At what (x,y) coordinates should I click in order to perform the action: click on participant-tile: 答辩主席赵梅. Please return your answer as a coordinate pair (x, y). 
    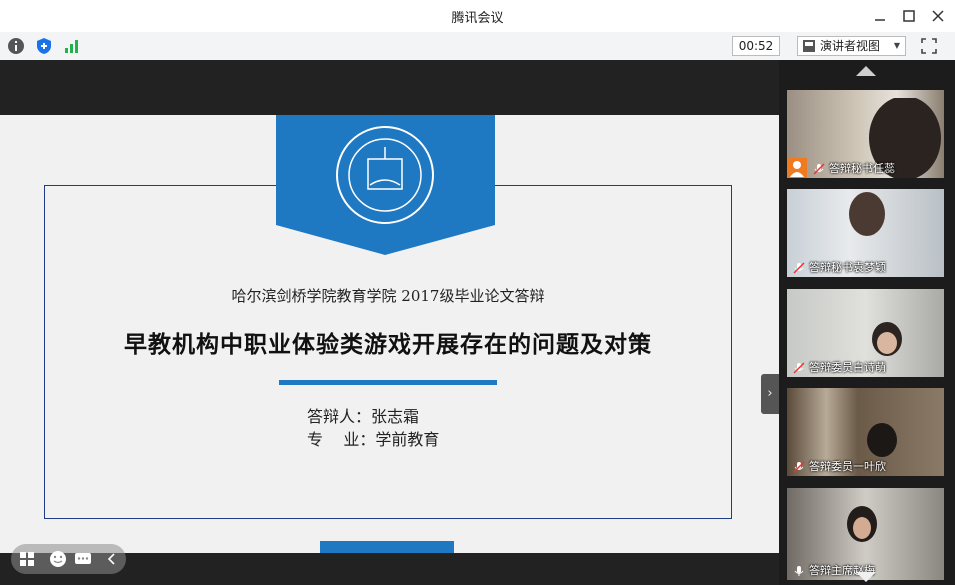
    Looking at the image, I should click on (865, 534).